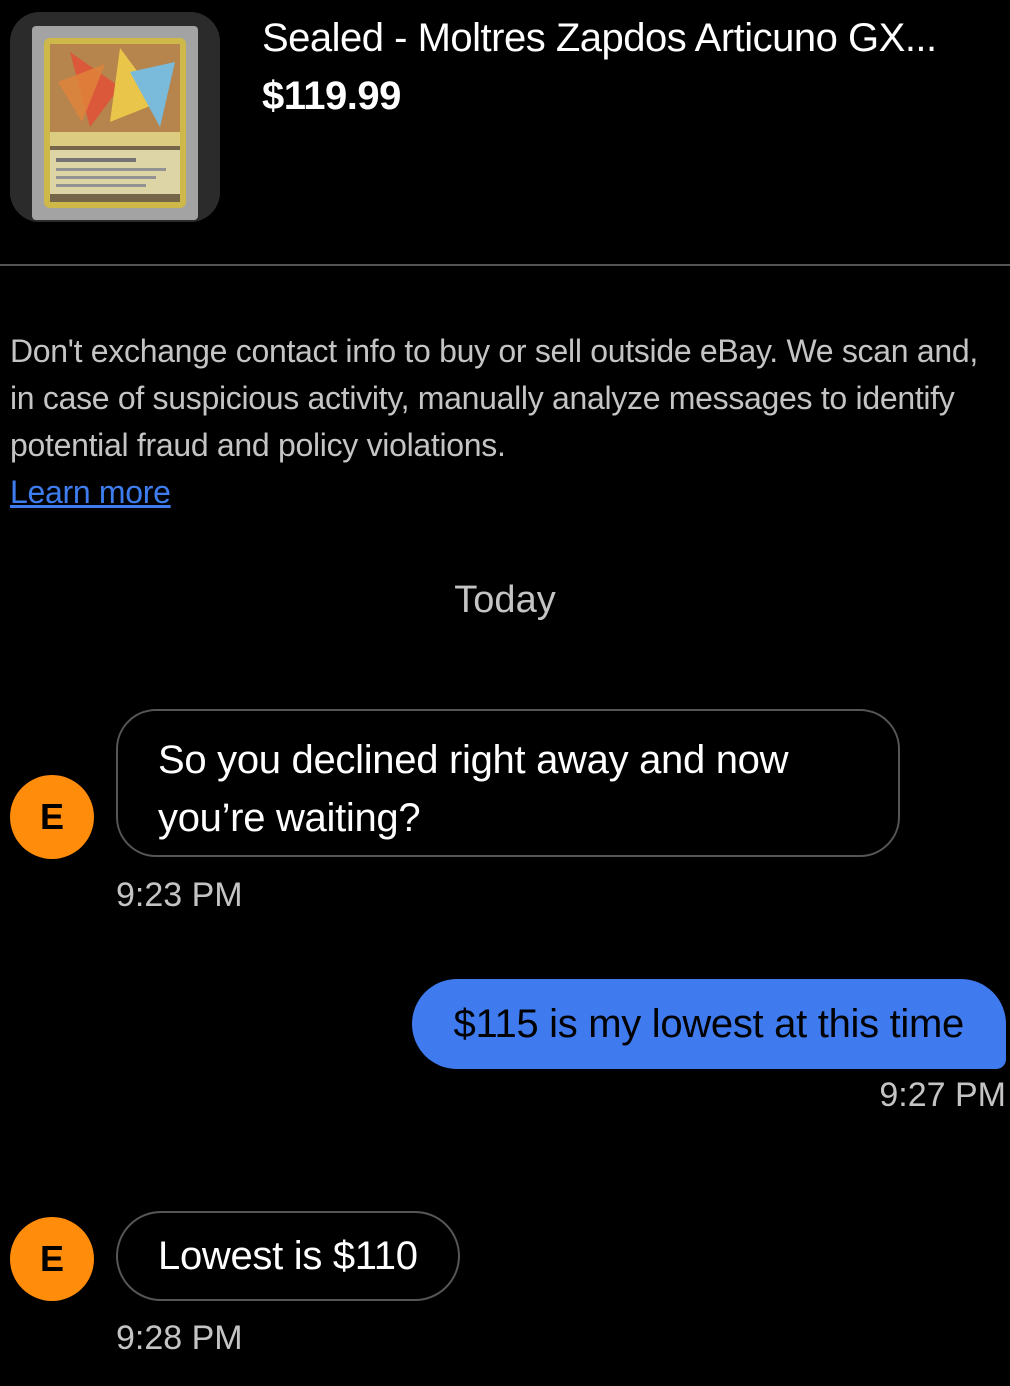 Image resolution: width=1010 pixels, height=1386 pixels. Describe the element at coordinates (179, 1338) in the screenshot. I see `message-timestamp: 9:28 PM` at that location.